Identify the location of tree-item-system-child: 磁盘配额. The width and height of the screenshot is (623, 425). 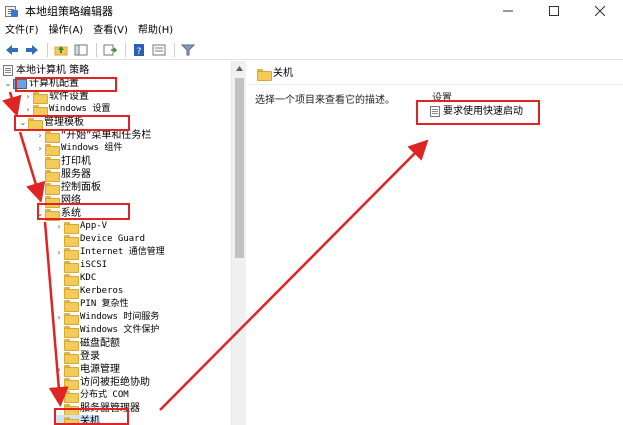
(87, 344).